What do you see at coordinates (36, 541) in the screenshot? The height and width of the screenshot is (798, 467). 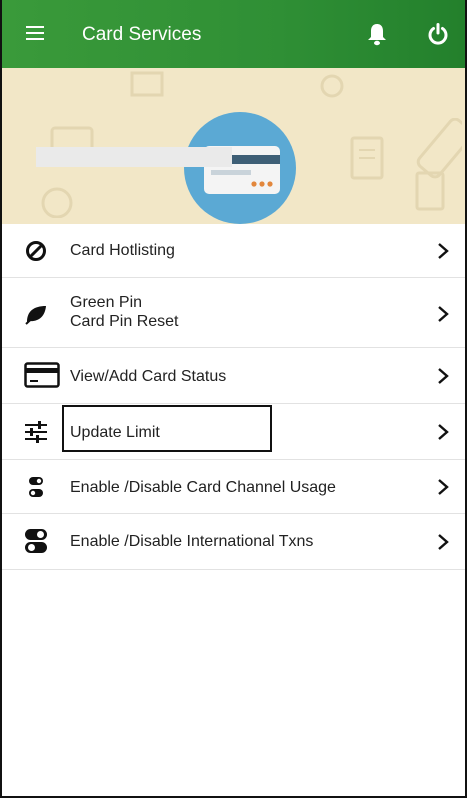 I see `toggle-large-icon` at bounding box center [36, 541].